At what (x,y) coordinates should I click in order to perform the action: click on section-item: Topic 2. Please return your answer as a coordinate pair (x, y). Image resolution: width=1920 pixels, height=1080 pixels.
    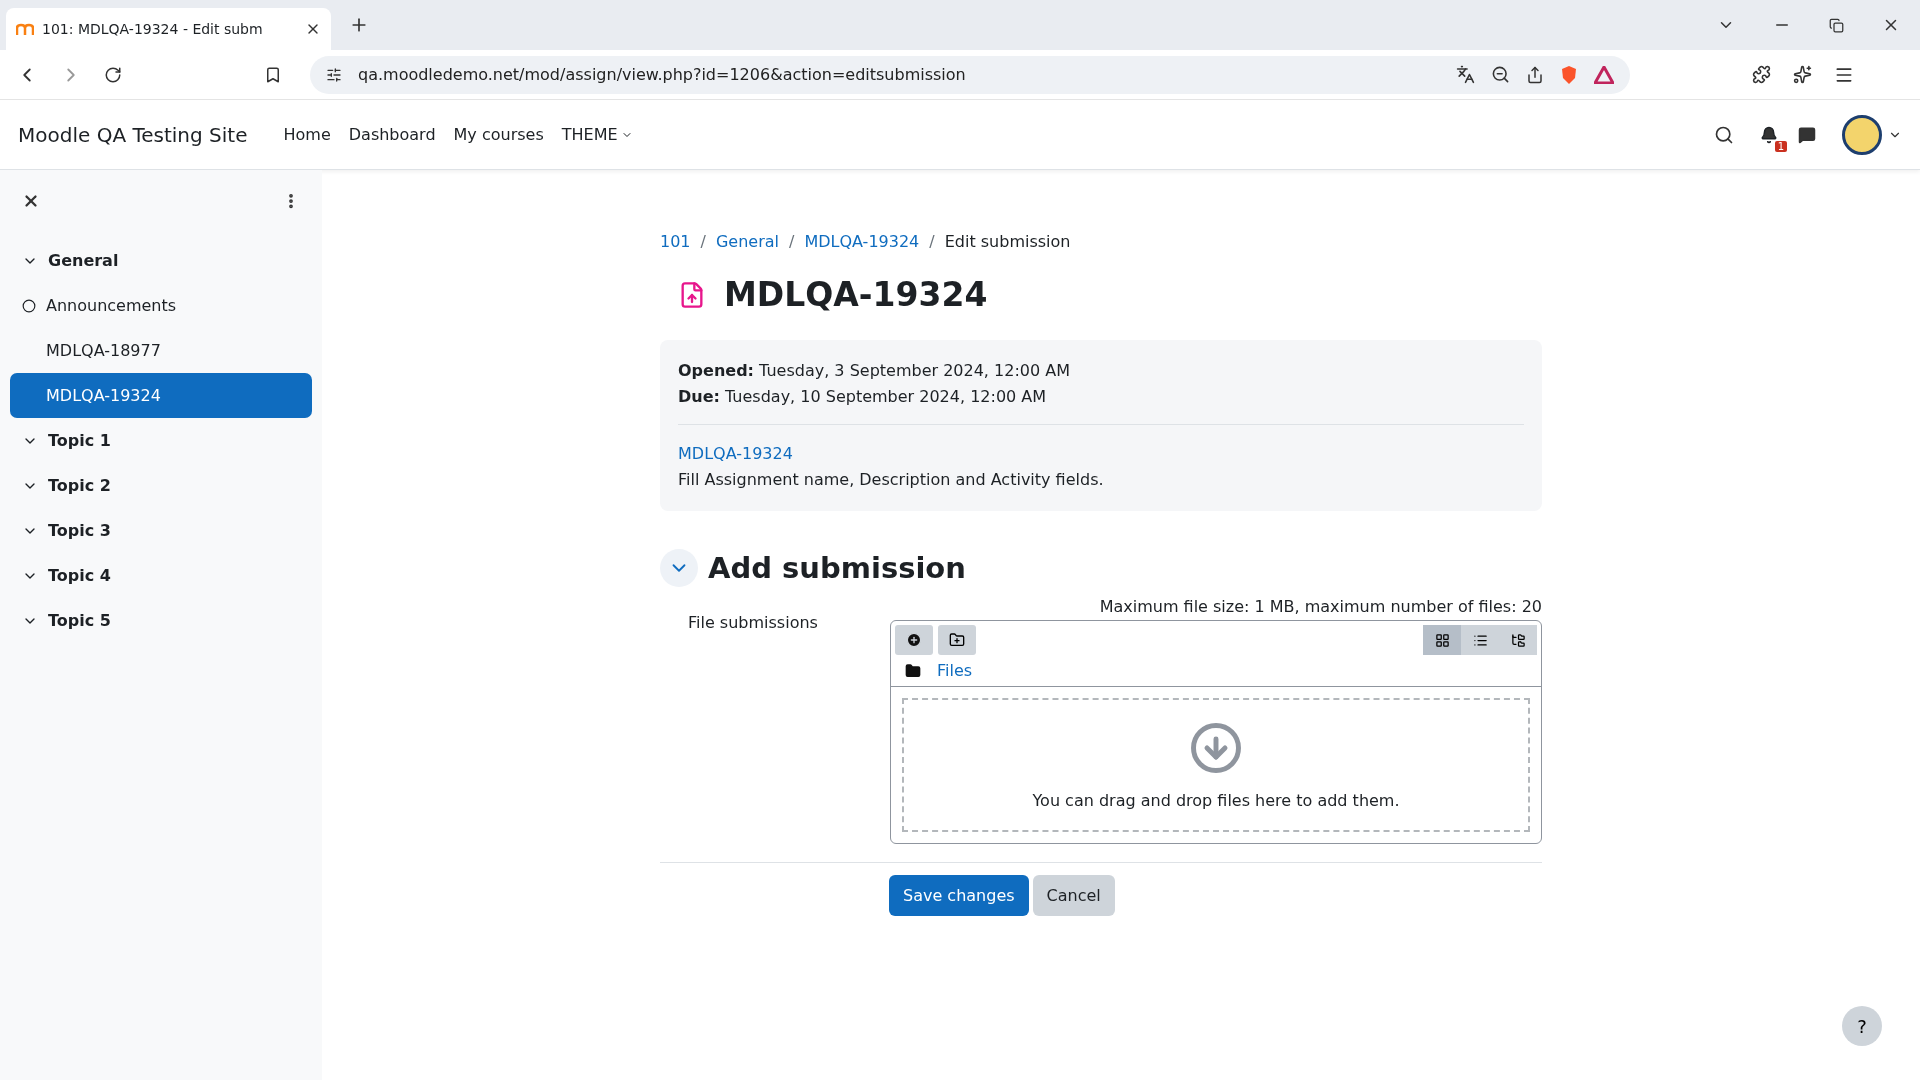
    Looking at the image, I should click on (161, 485).